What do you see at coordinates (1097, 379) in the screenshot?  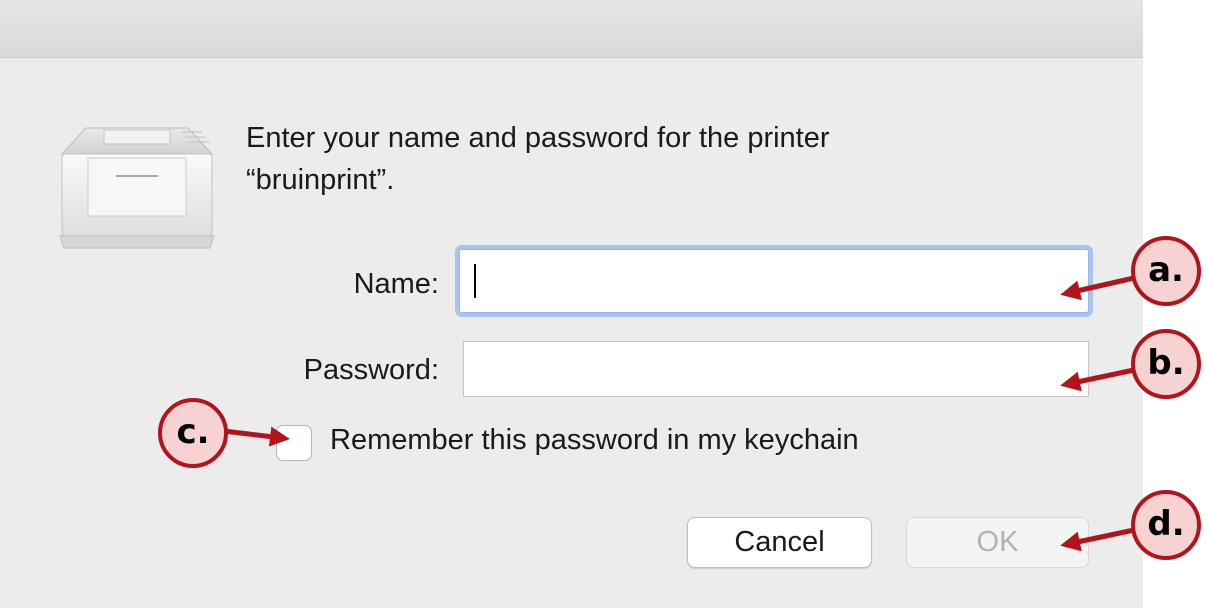 I see `arrow-b` at bounding box center [1097, 379].